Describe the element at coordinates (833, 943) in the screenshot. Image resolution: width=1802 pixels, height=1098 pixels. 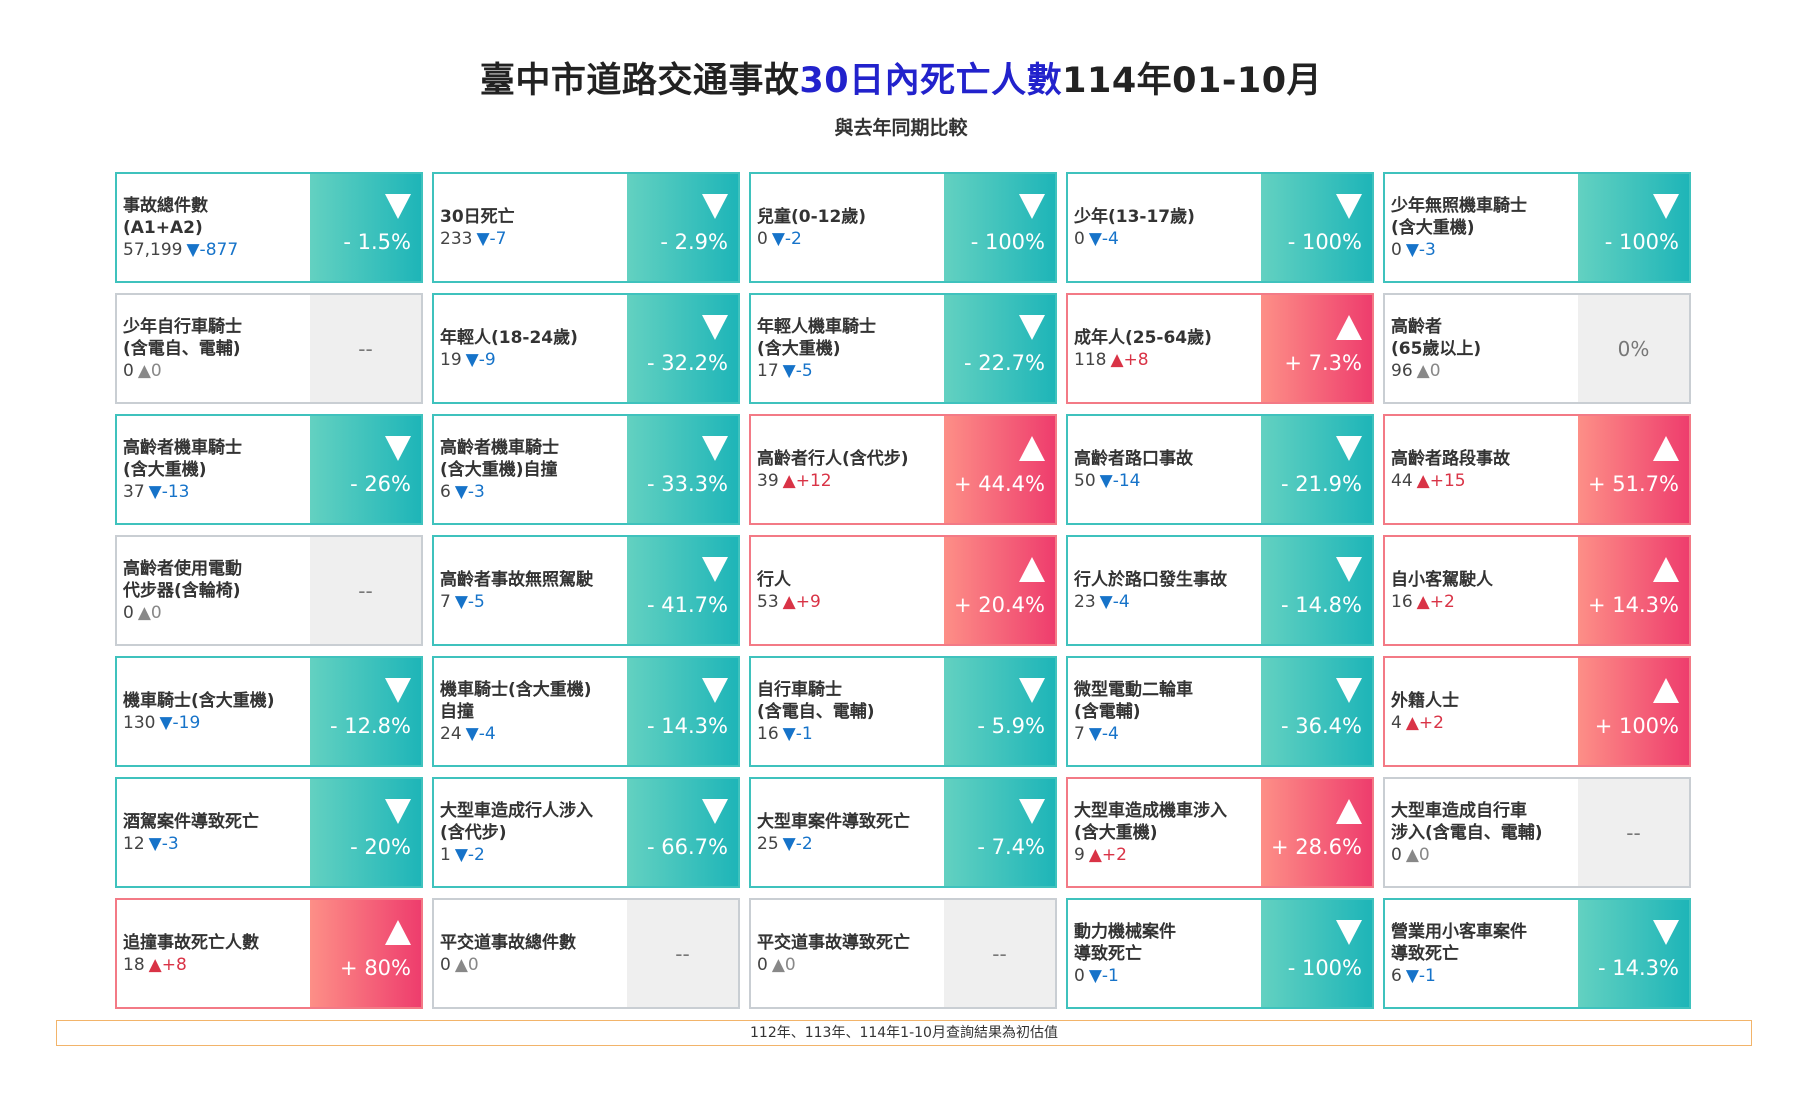
I see `kpi-card-name: 平交道事故導致死亡` at that location.